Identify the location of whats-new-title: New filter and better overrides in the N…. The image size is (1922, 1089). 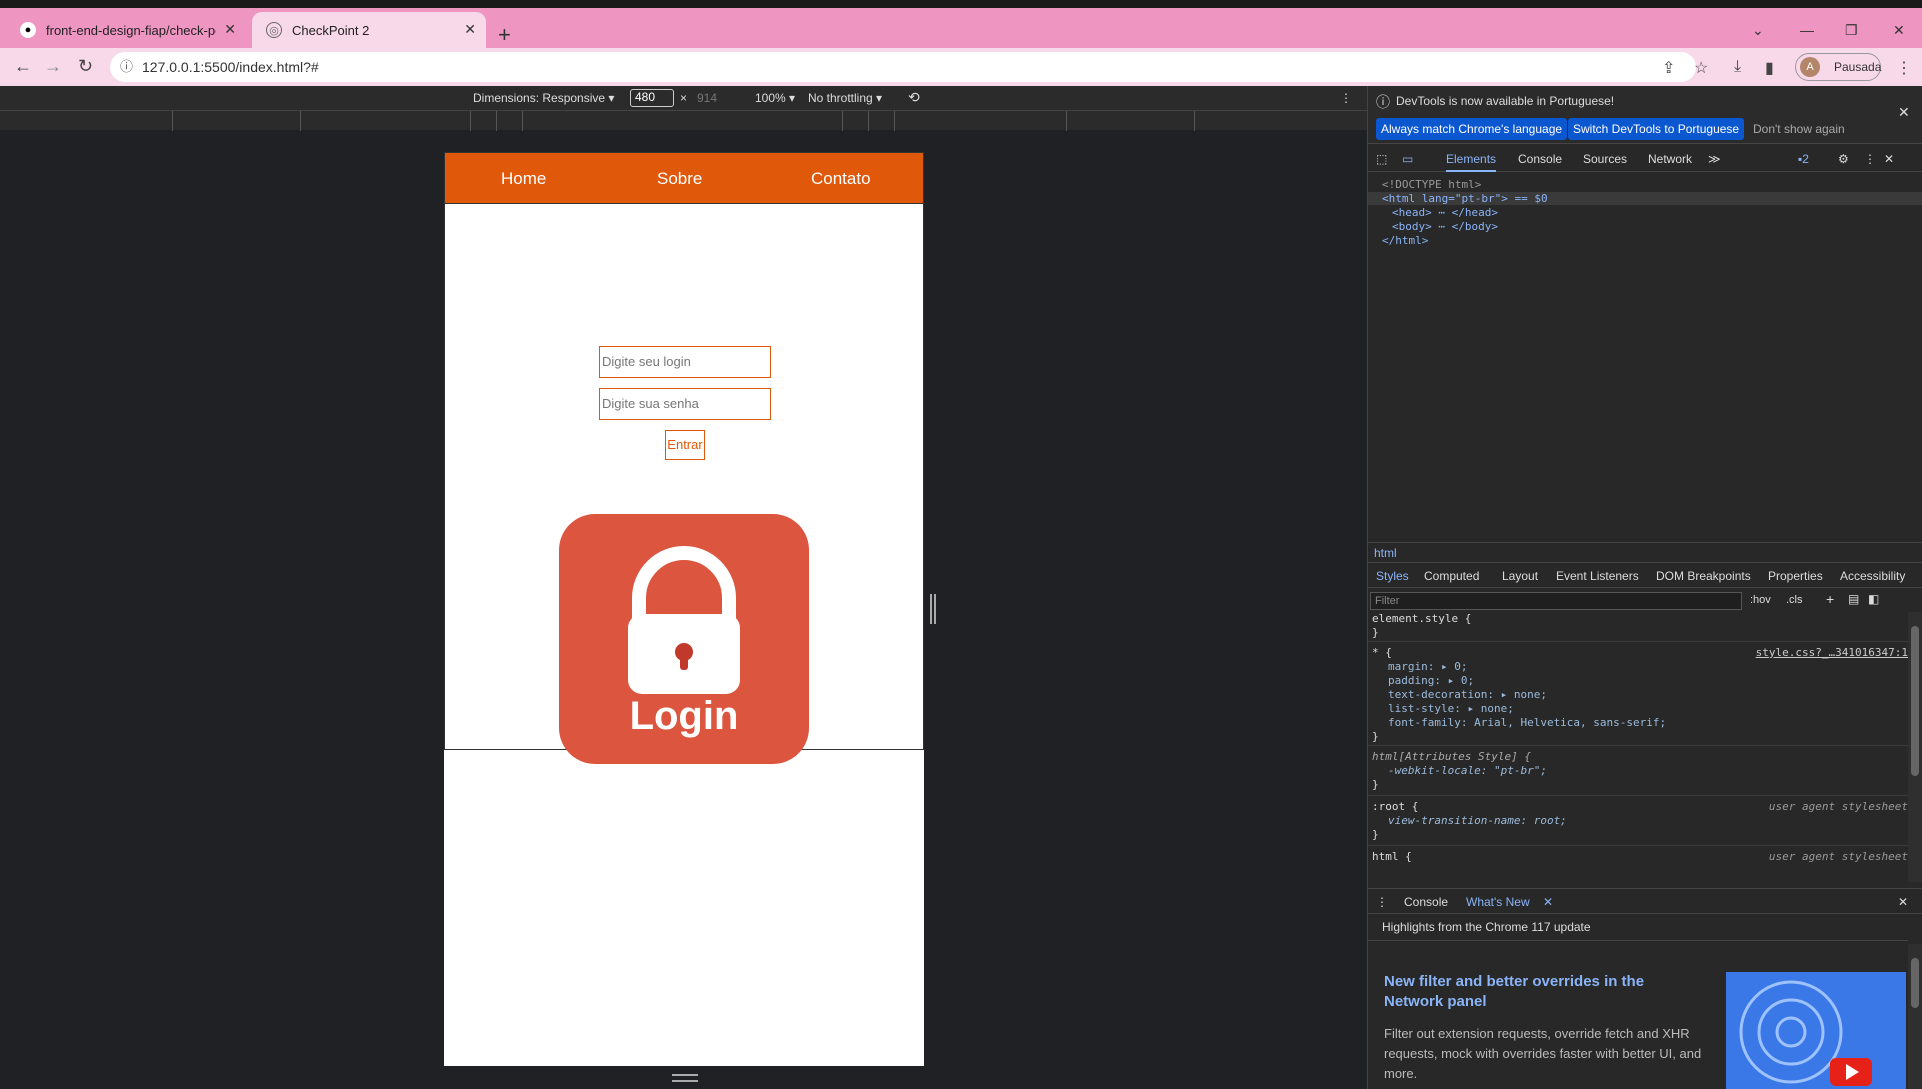
(1544, 992).